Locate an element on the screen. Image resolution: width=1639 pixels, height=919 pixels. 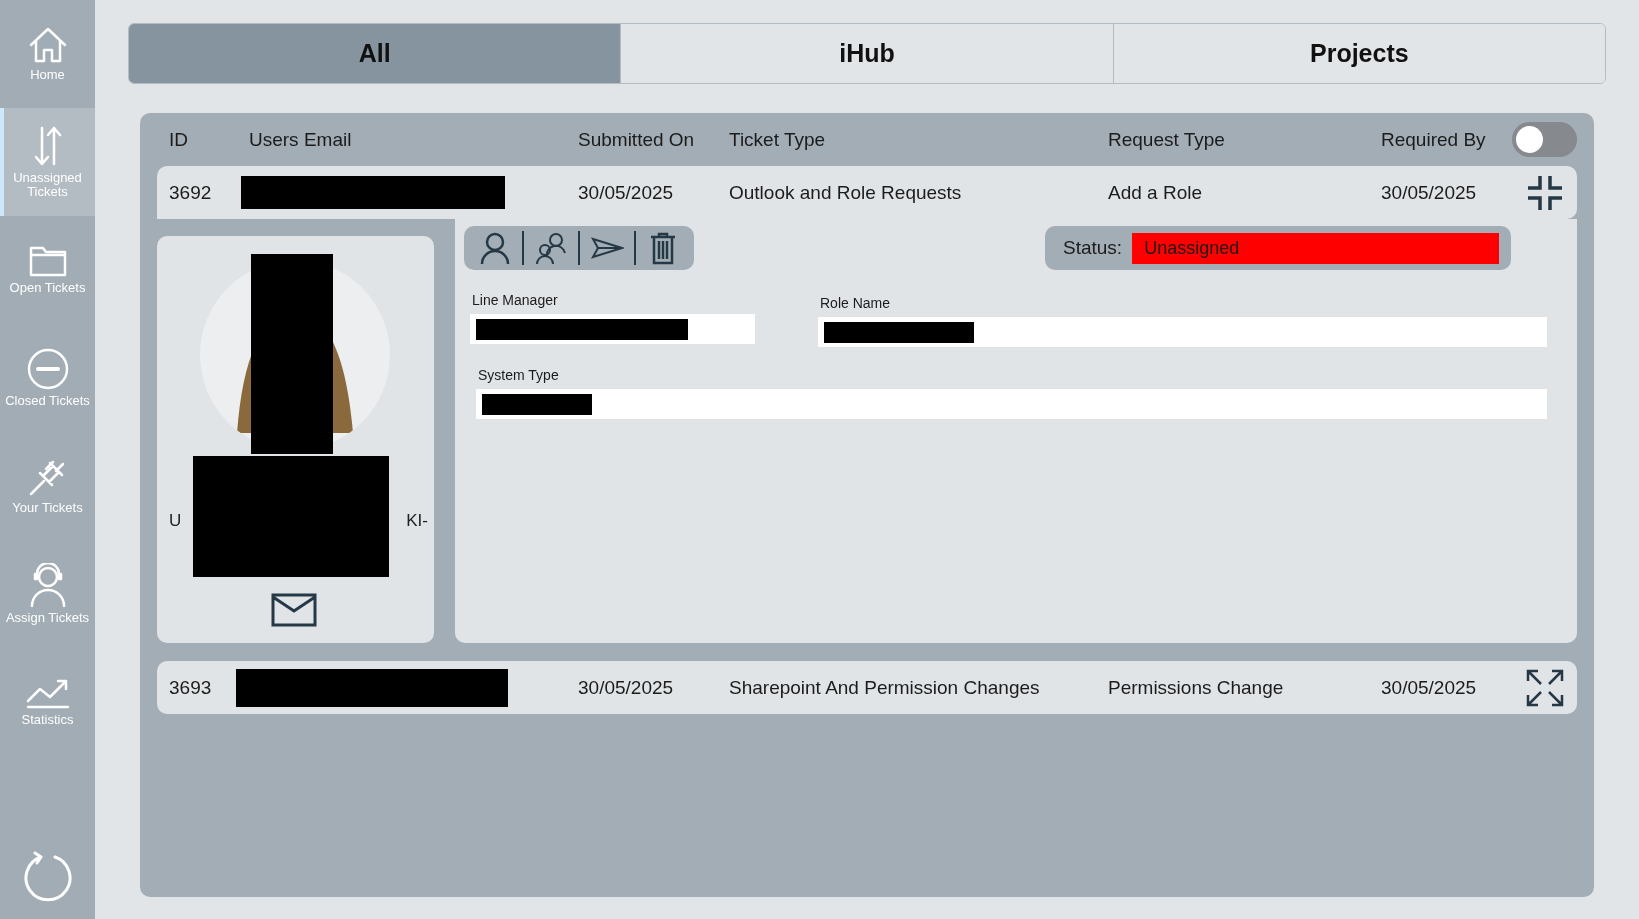
name-text: KI- is located at coordinates (417, 521).